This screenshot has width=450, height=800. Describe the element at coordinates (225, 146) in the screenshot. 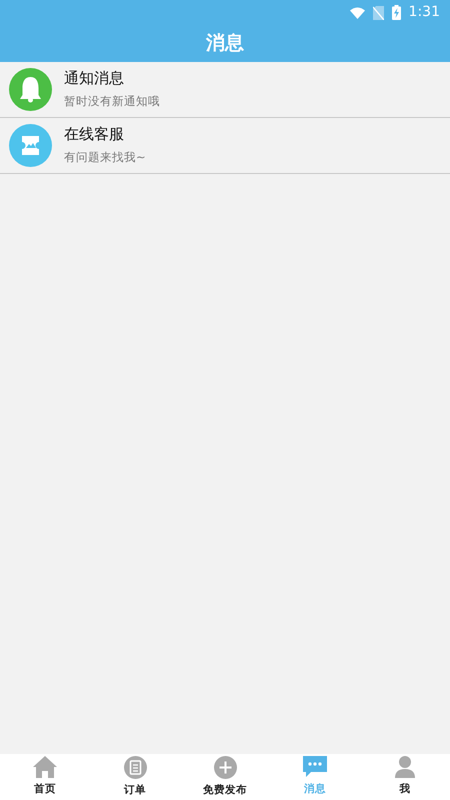

I see `message-row: 在线客服 有问题来找我~` at that location.